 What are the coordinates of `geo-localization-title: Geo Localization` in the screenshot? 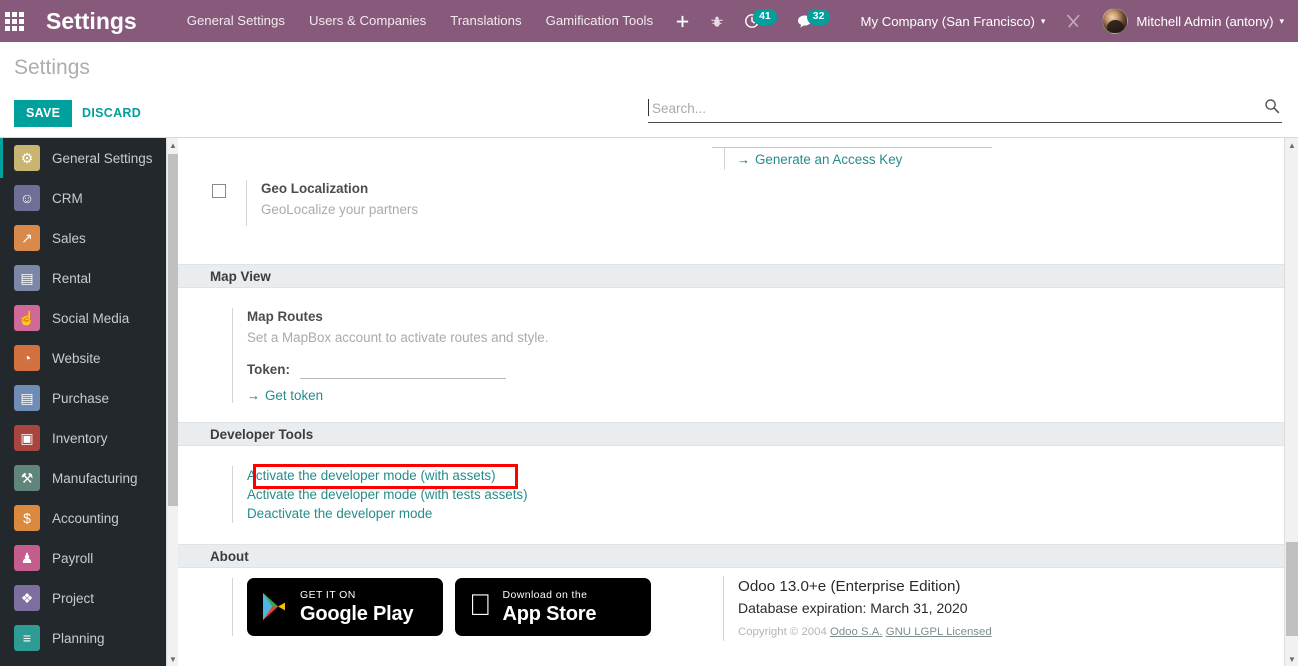 It's located at (315, 188).